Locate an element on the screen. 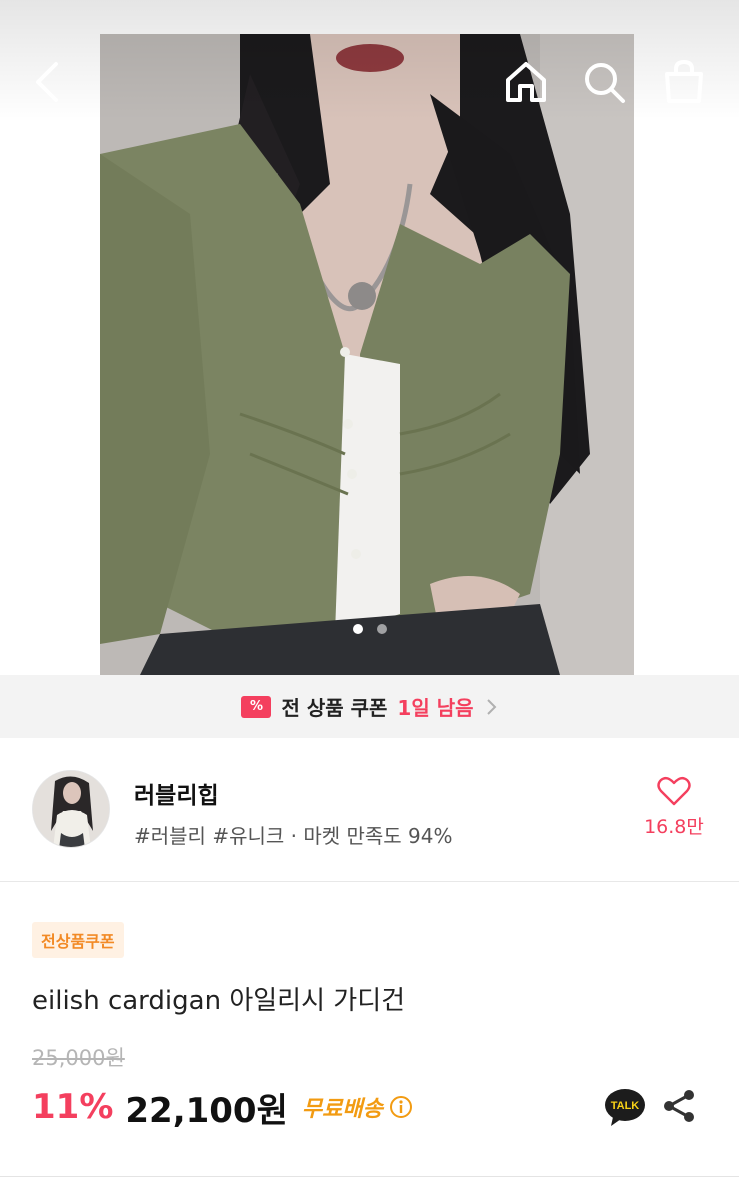 The image size is (739, 1200). heart-icon is located at coordinates (674, 791).